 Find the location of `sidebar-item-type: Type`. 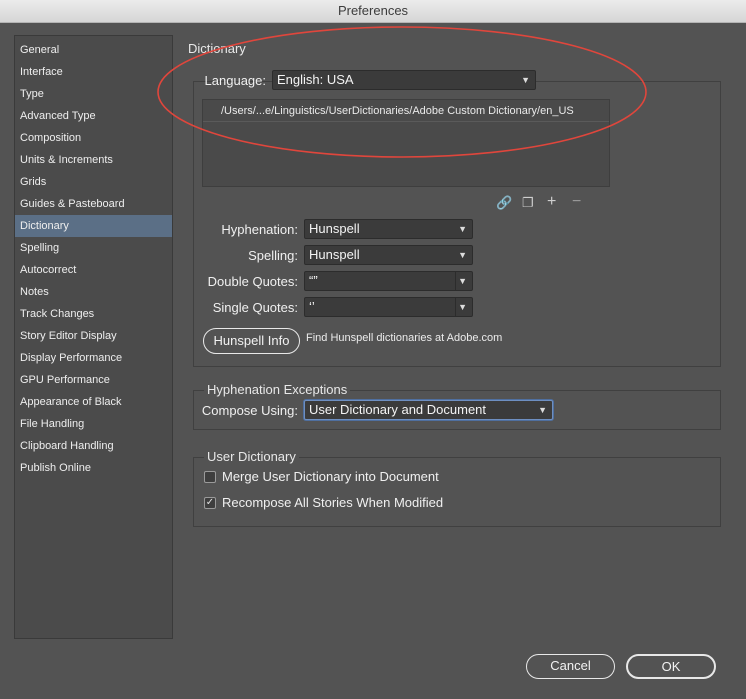

sidebar-item-type: Type is located at coordinates (93, 94).